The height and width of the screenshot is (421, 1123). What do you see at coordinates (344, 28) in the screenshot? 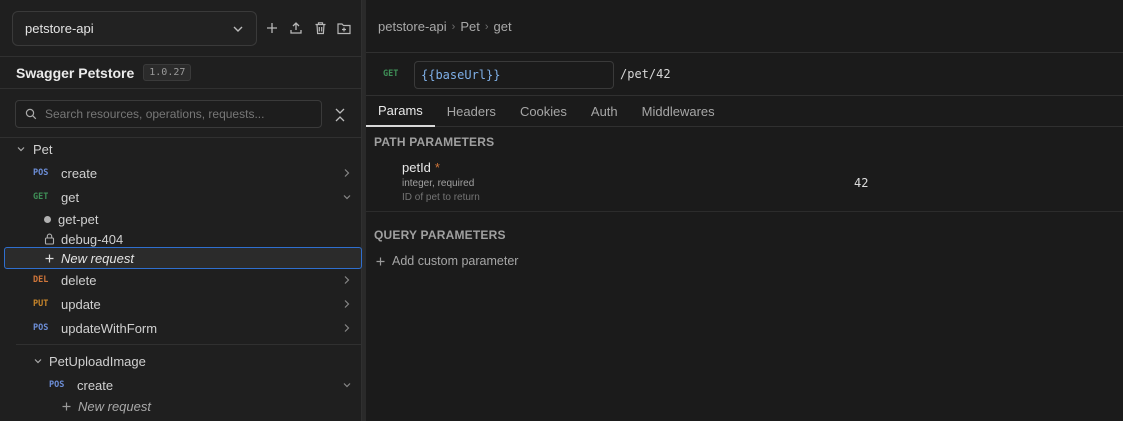
I see `new-folder-icon` at bounding box center [344, 28].